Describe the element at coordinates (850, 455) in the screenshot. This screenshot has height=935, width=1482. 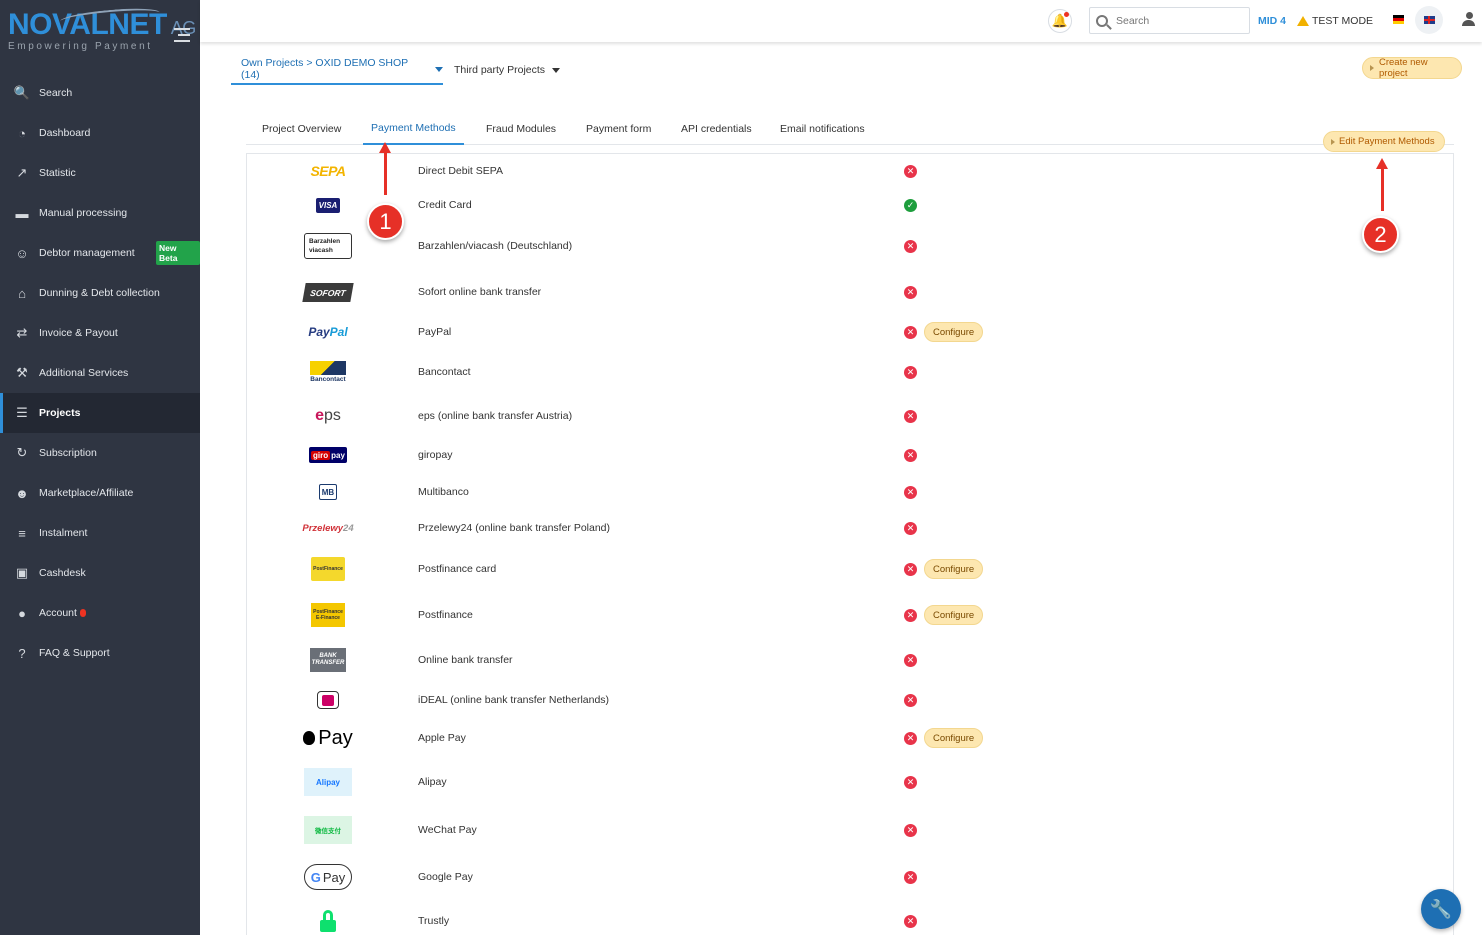
I see `payment-method-row: giro pay giropay ✕` at that location.